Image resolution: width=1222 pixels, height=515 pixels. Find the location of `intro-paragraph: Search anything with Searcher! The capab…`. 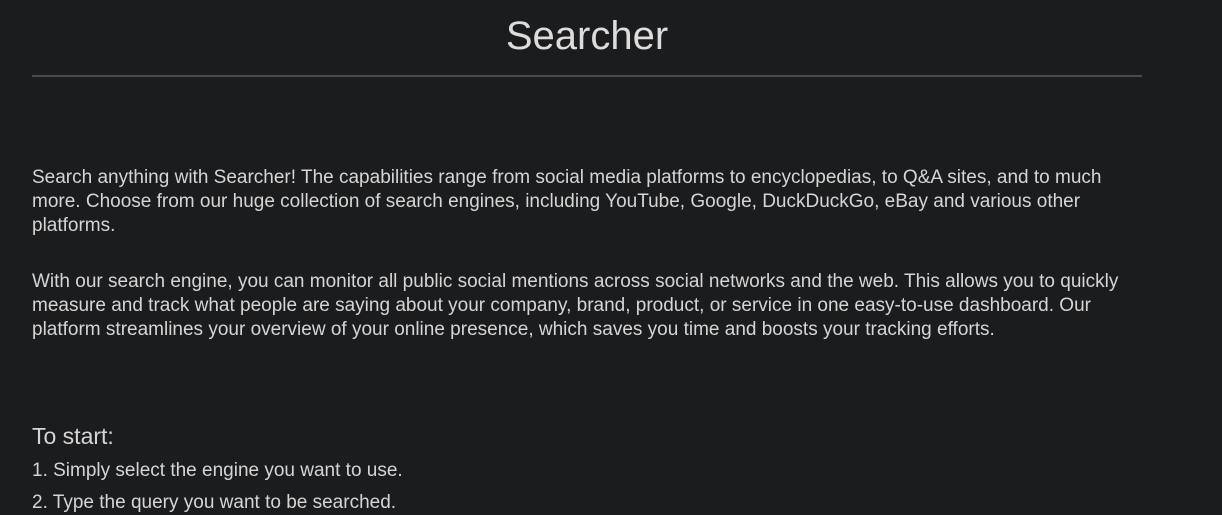

intro-paragraph: Search anything with Searcher! The capab… is located at coordinates (567, 201).